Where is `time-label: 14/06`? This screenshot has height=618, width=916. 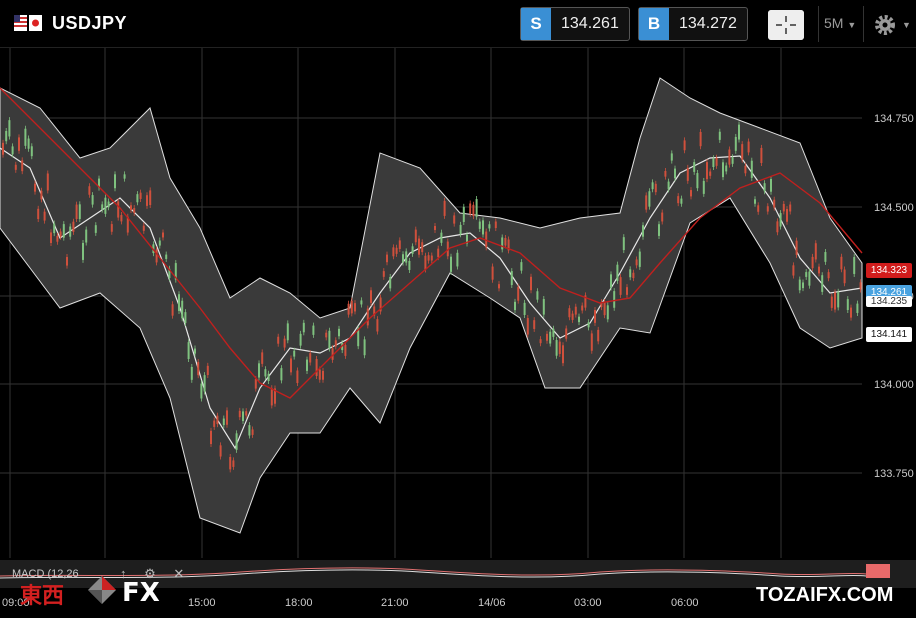
time-label: 14/06 is located at coordinates (492, 603).